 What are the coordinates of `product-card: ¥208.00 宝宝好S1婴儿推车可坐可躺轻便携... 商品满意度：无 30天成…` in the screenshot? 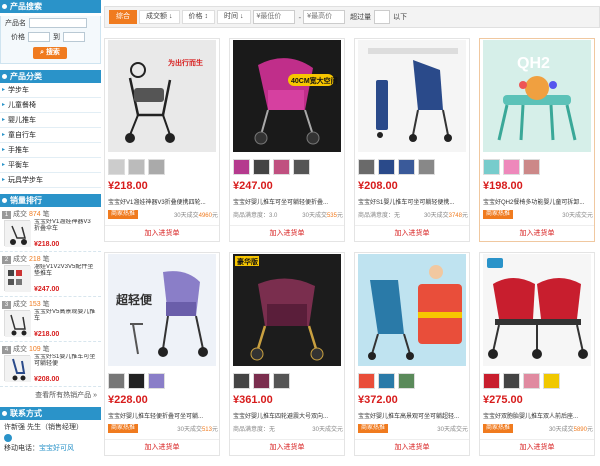 It's located at (412, 140).